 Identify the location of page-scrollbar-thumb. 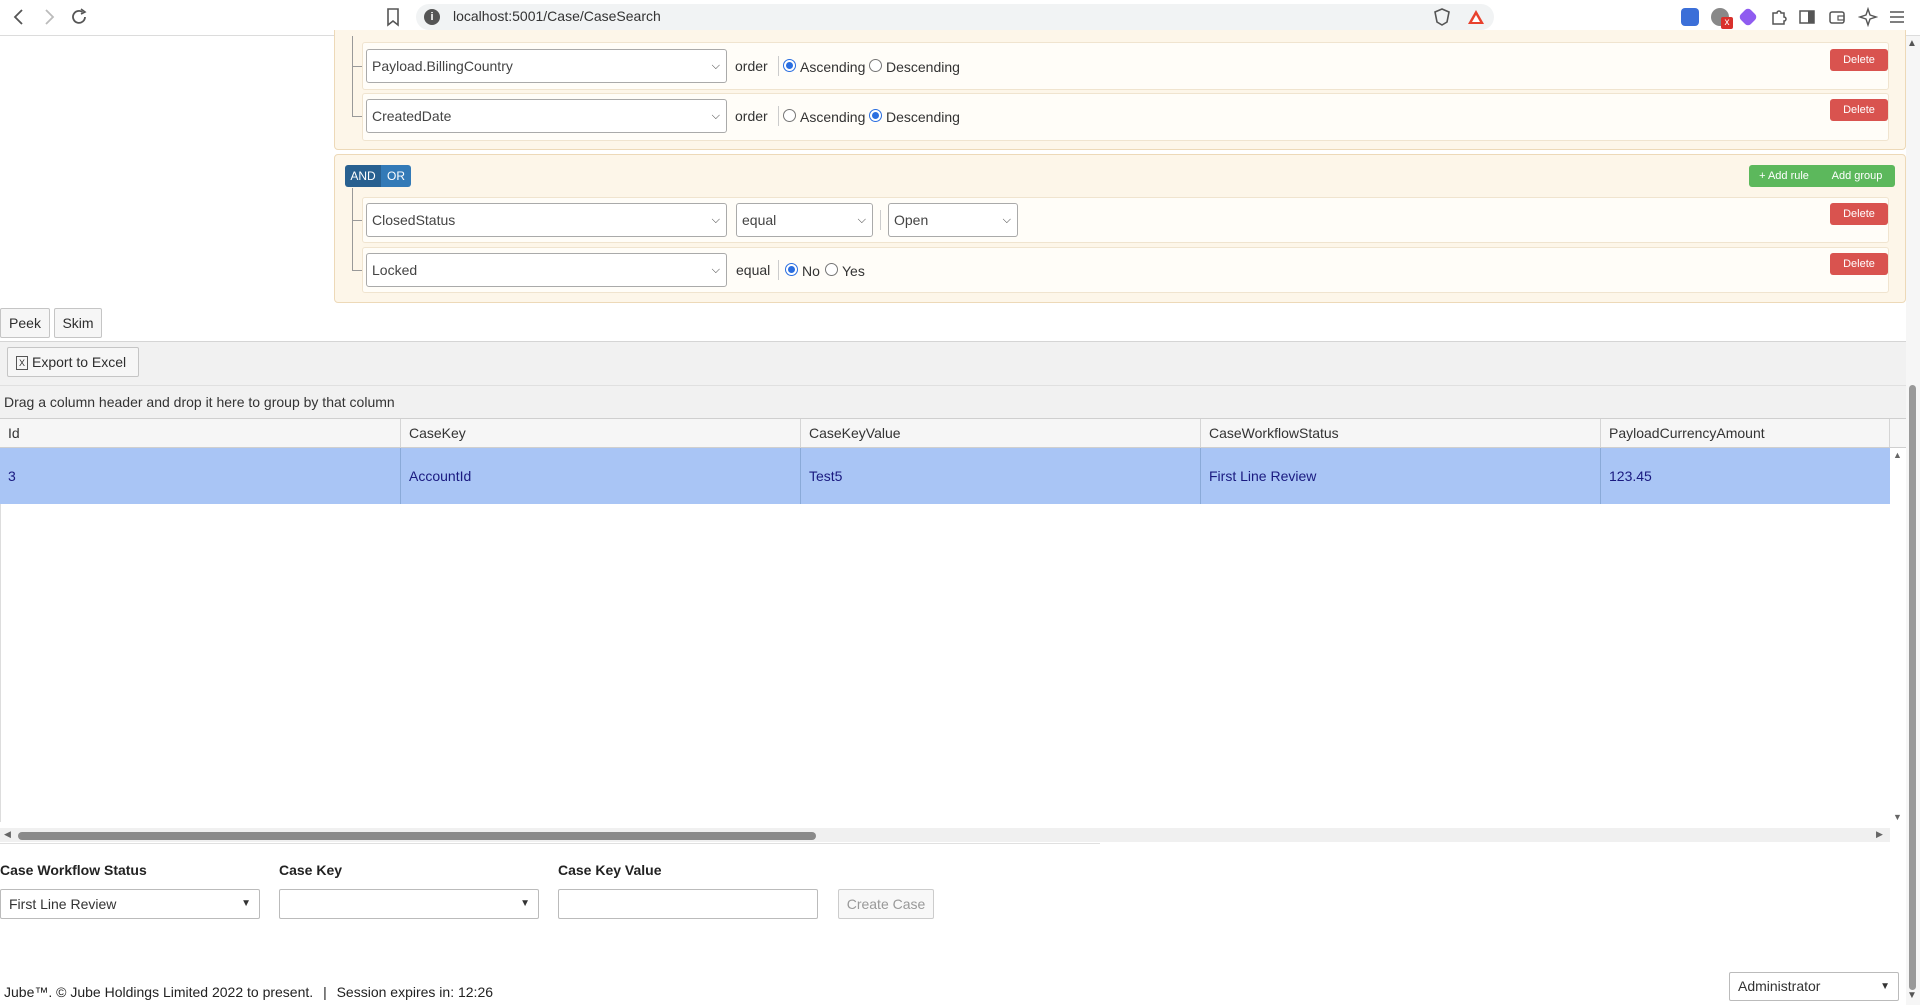
(1912, 687).